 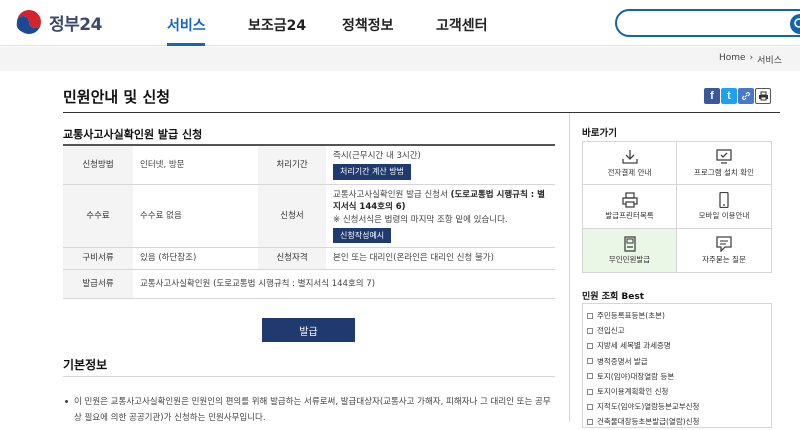 I want to click on quick-link-printer-list: 발급프린터목록, so click(x=630, y=207).